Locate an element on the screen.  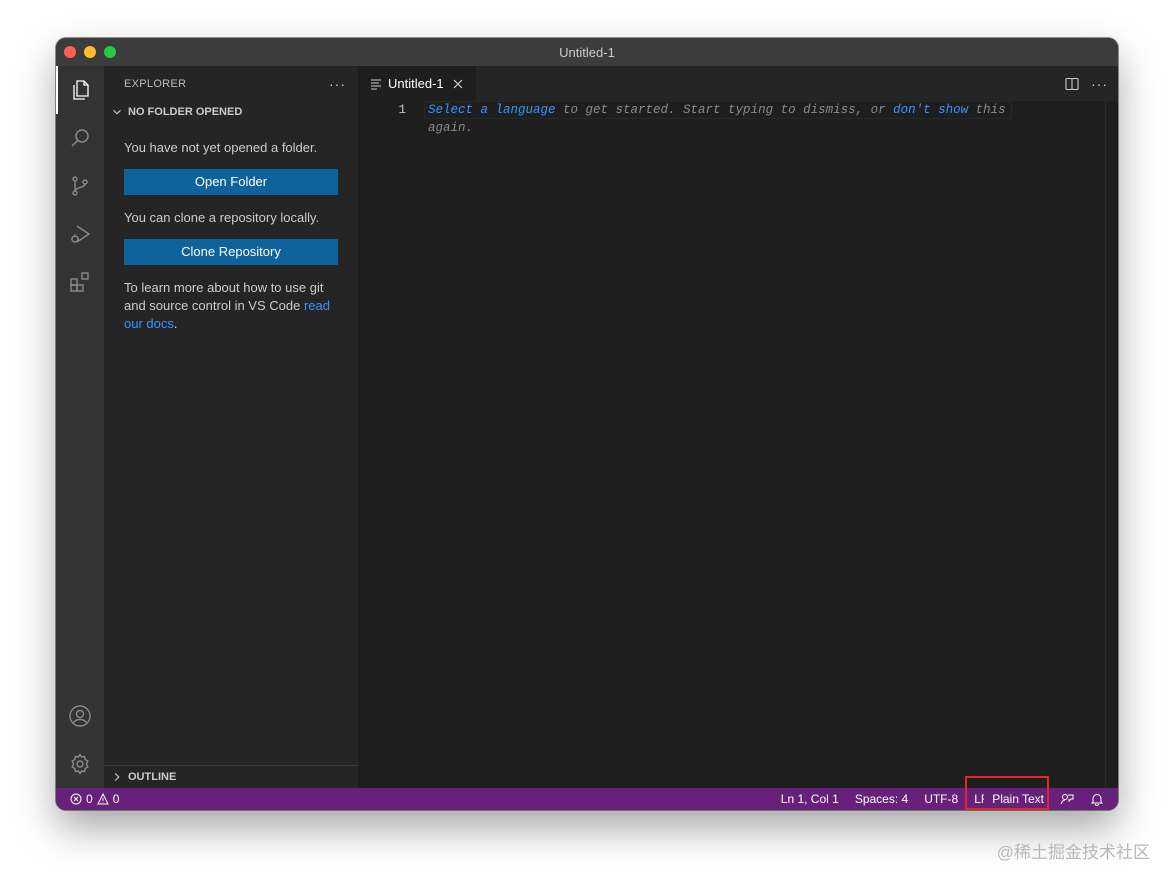
tab-label: Untitled-1 is located at coordinates (416, 83).